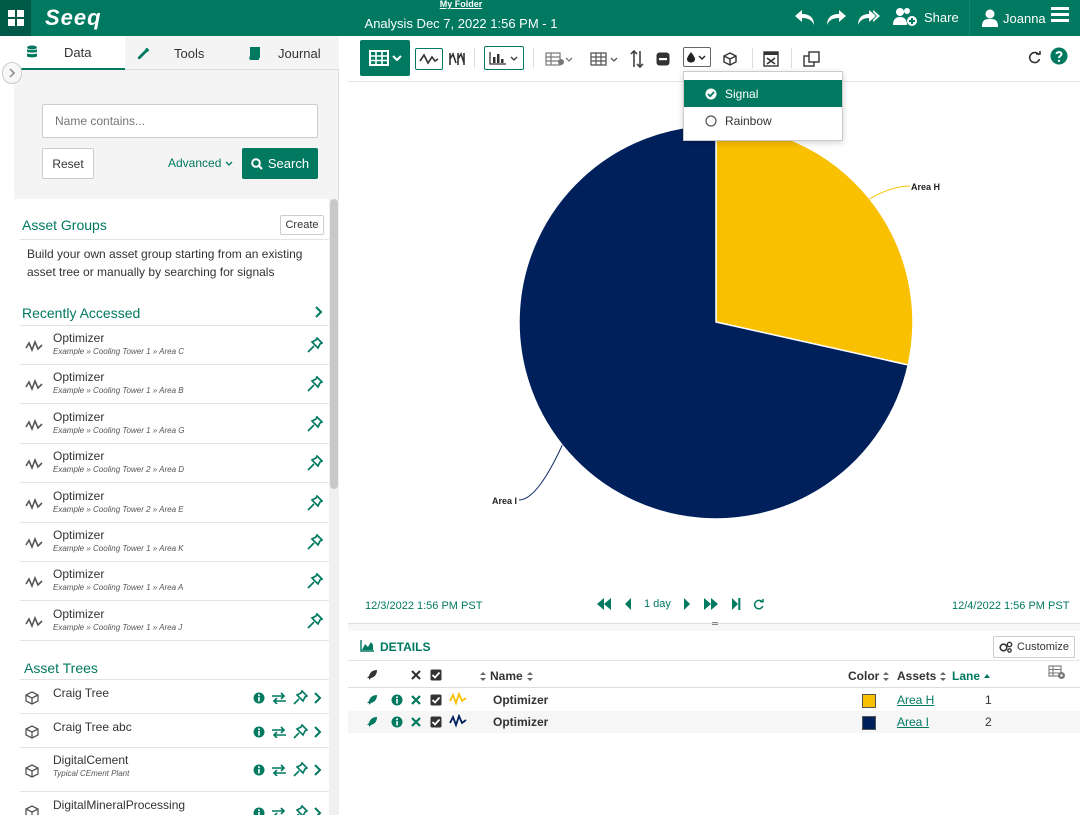 The height and width of the screenshot is (815, 1080). Describe the element at coordinates (869, 676) in the screenshot. I see `column-color-header: Color` at that location.